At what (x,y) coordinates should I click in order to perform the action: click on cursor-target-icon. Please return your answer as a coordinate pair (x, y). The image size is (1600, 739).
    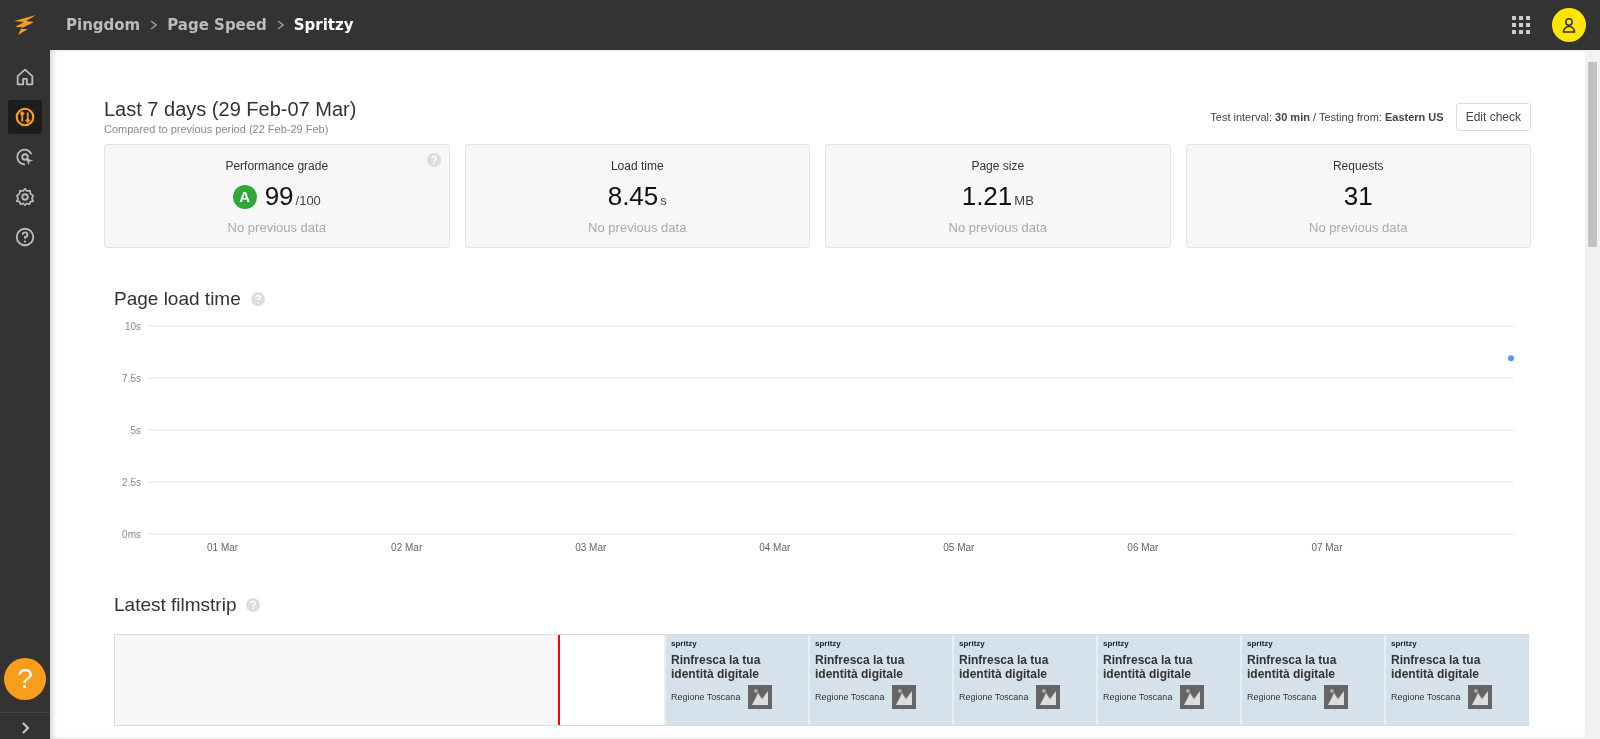
    Looking at the image, I should click on (25, 157).